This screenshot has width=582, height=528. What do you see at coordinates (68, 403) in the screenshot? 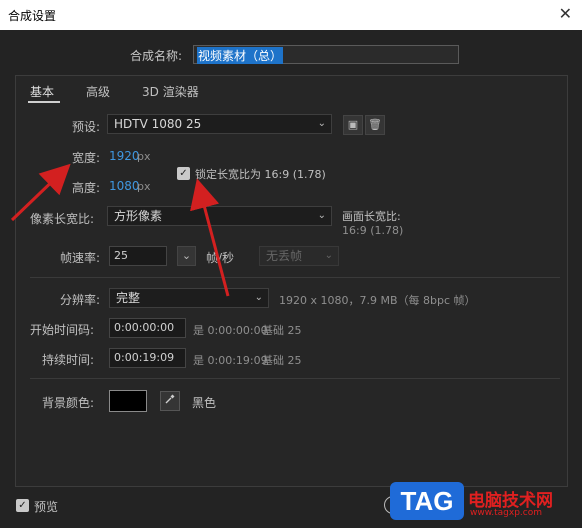
I see `background-color-label: 背景颜色:` at bounding box center [68, 403].